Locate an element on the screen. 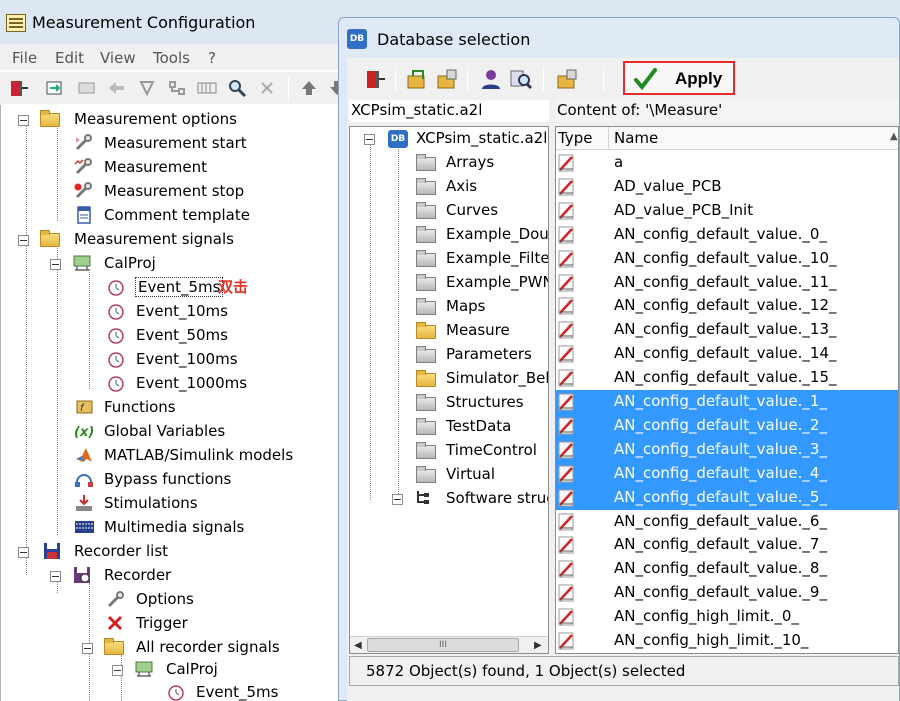 The image size is (900, 701). main-toolbar is located at coordinates (172, 88).